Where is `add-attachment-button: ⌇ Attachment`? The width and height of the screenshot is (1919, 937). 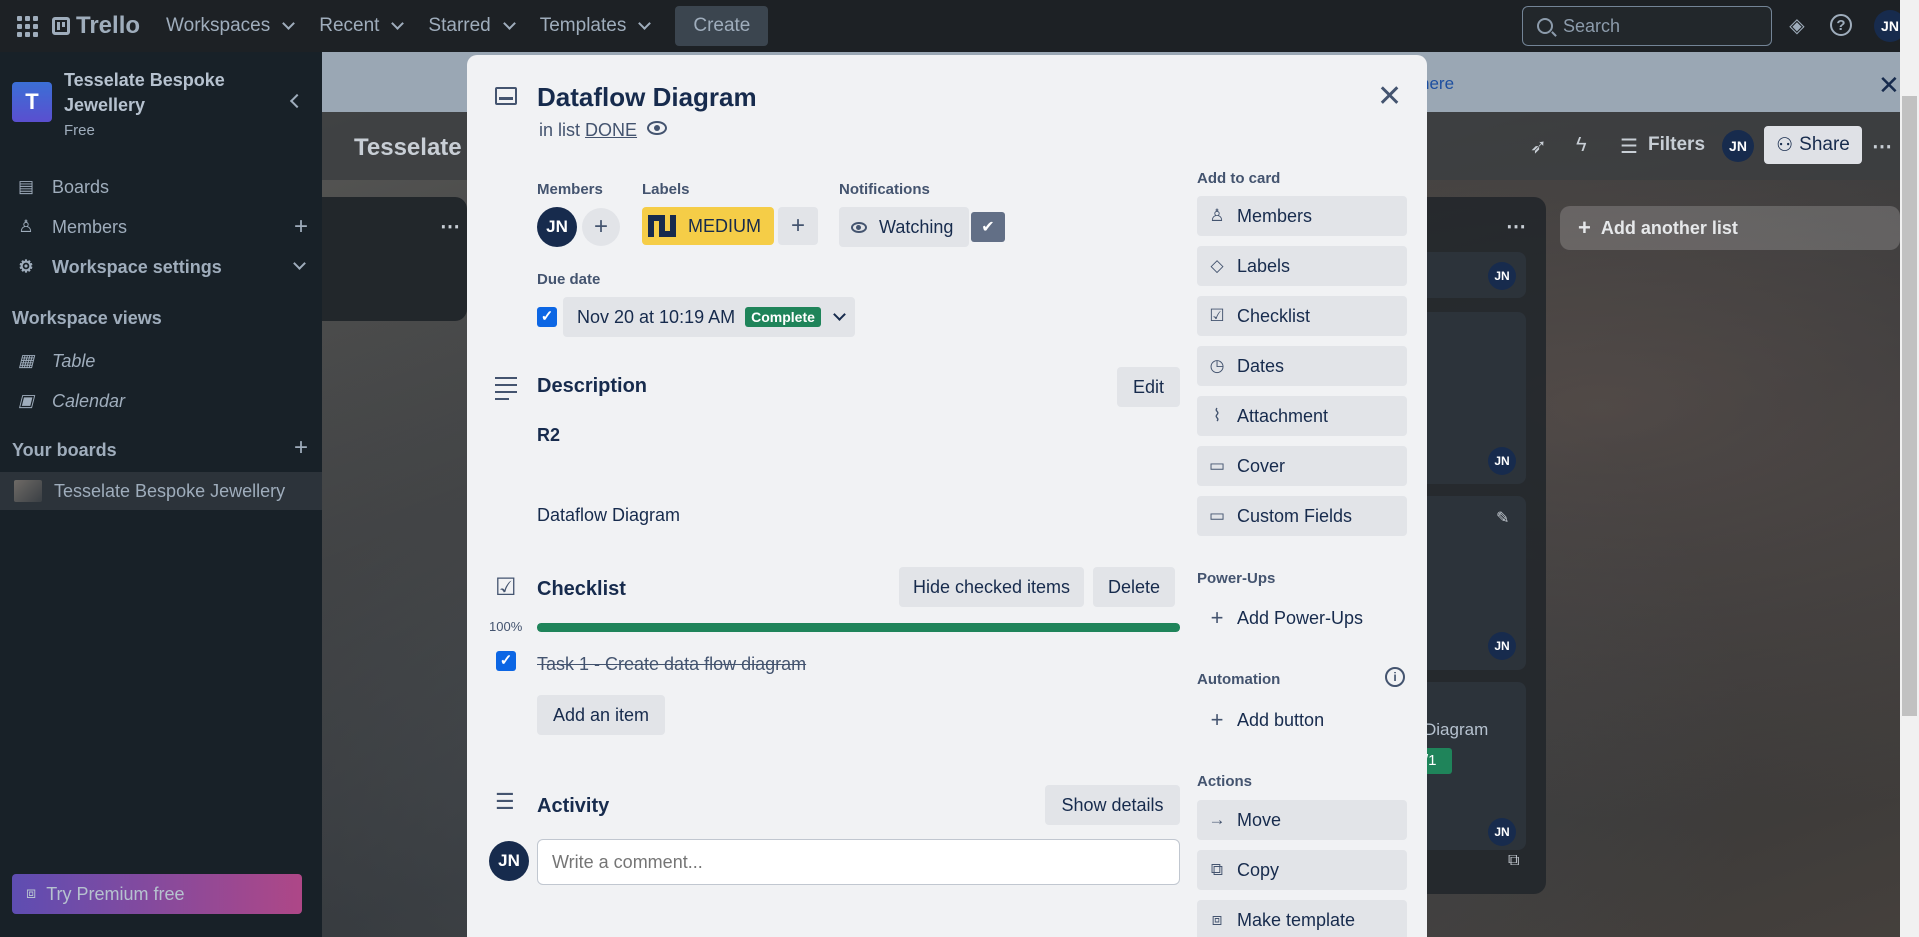
add-attachment-button: ⌇ Attachment is located at coordinates (1302, 416).